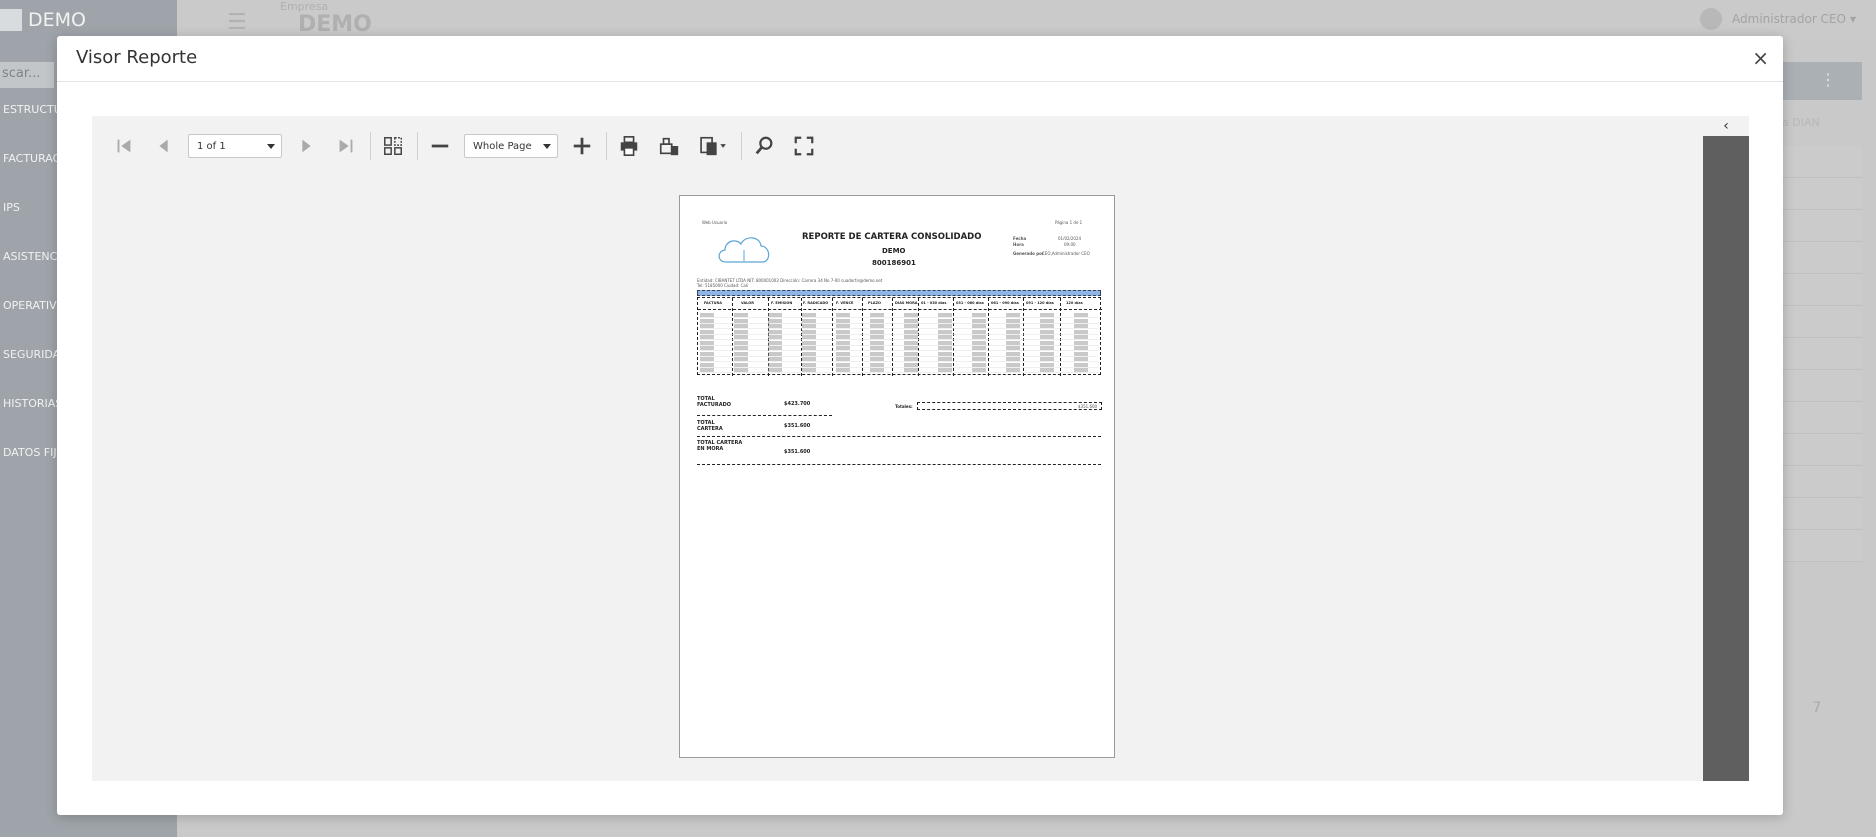 The image size is (1876, 837). I want to click on sidebar-item-ips: IPS, so click(11, 207).